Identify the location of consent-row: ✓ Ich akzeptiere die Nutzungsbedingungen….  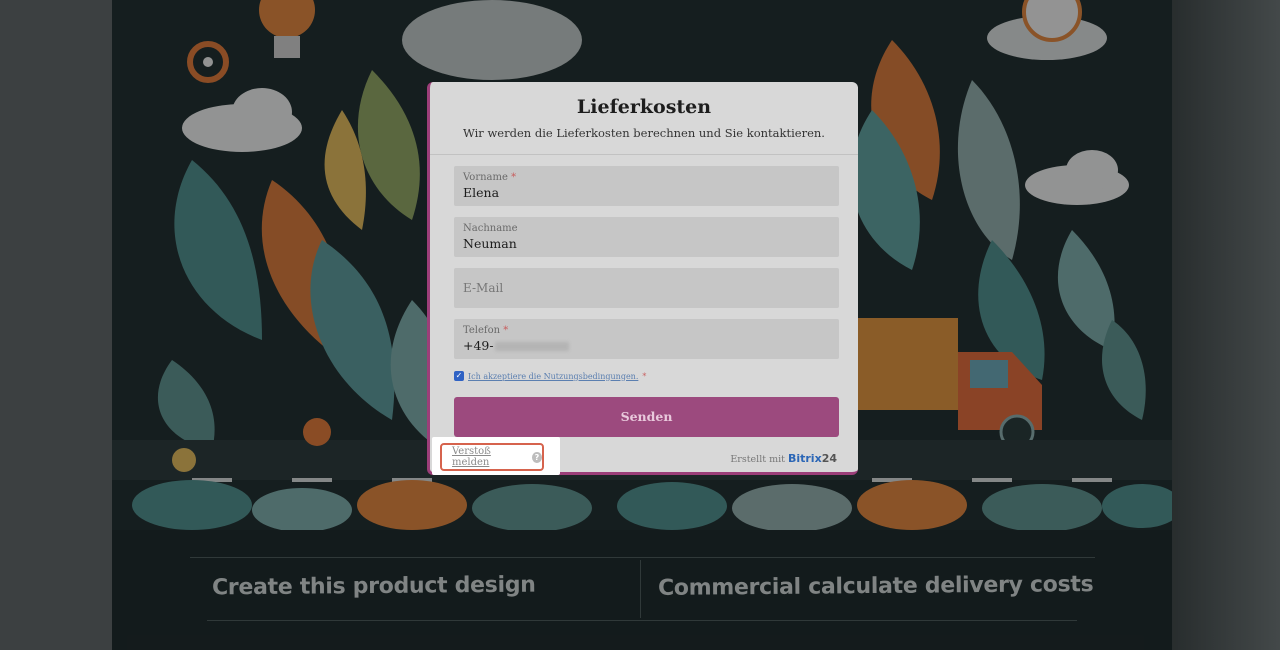
(550, 376).